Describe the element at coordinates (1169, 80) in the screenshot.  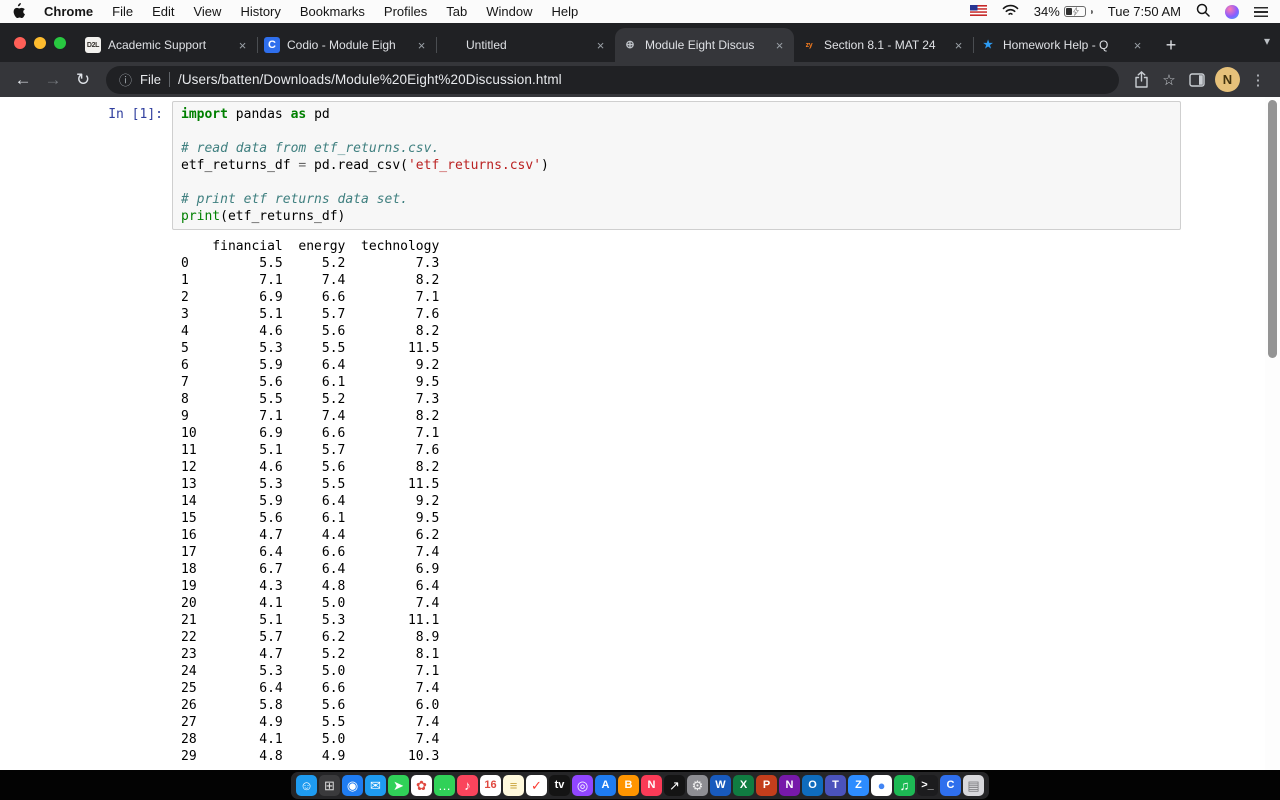
I see `bookmark-star-icon: ☆` at that location.